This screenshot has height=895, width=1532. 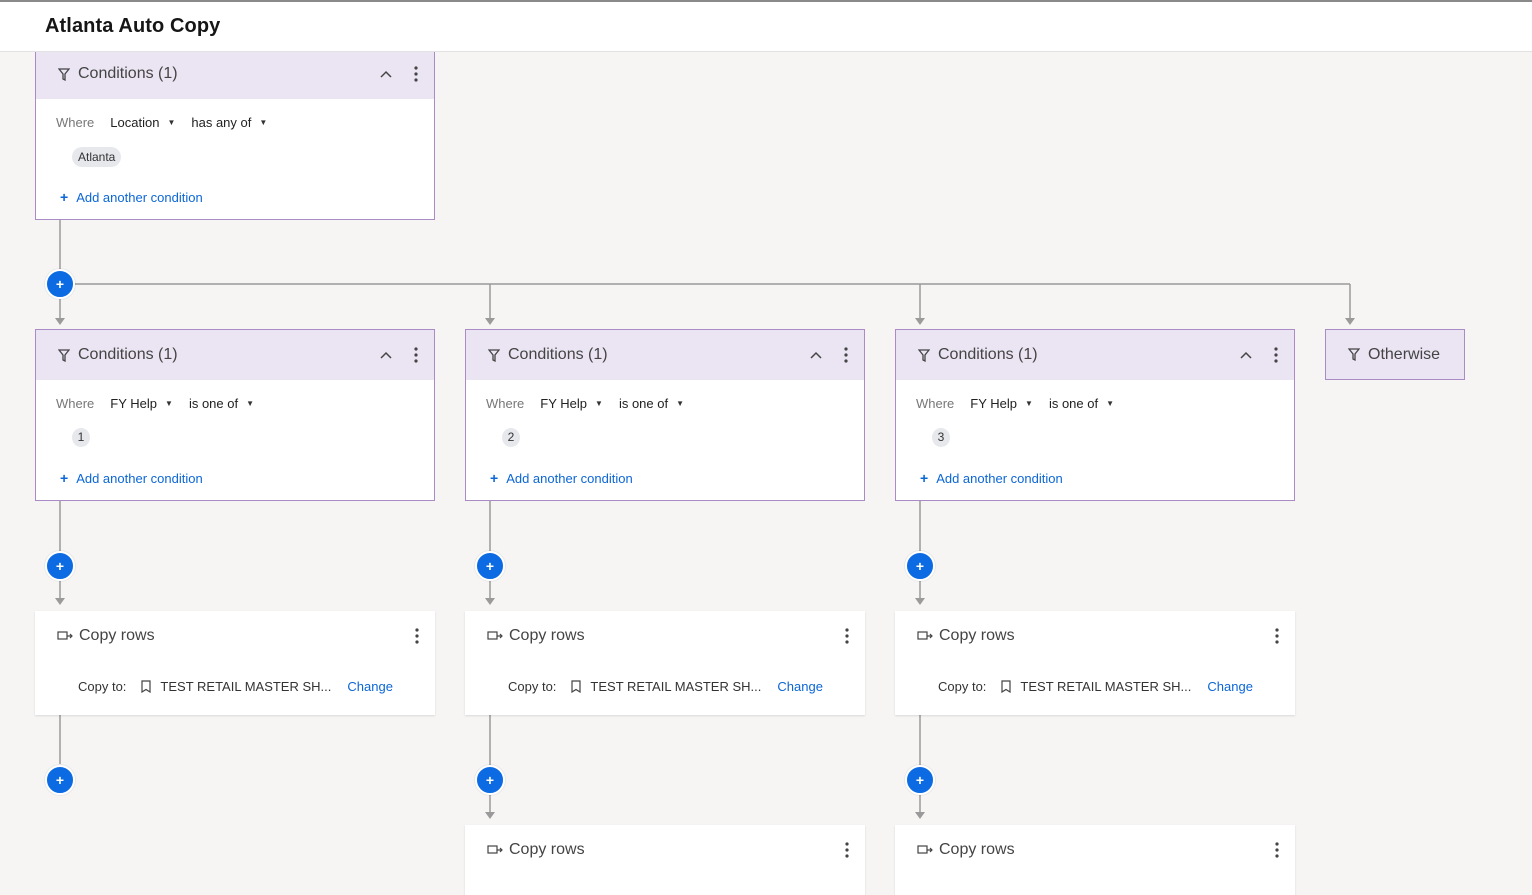 I want to click on field-dropdown: Location ▼, so click(x=142, y=122).